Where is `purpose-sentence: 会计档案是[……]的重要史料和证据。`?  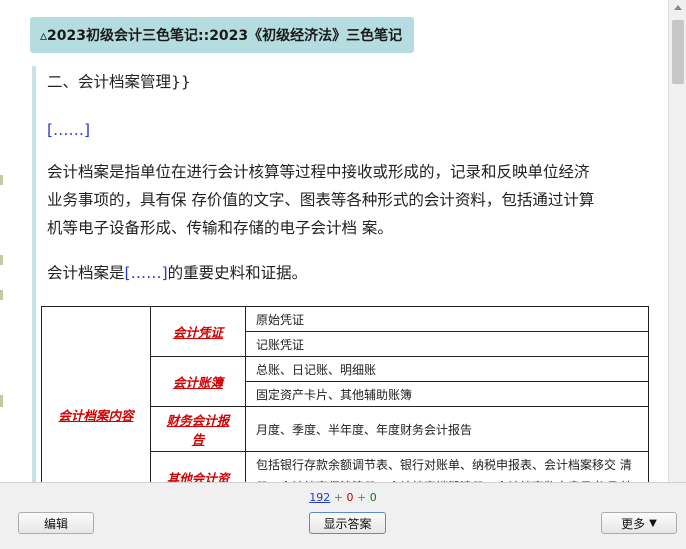 purpose-sentence: 会计档案是[……]的重要史料和证据。 is located at coordinates (352, 273).